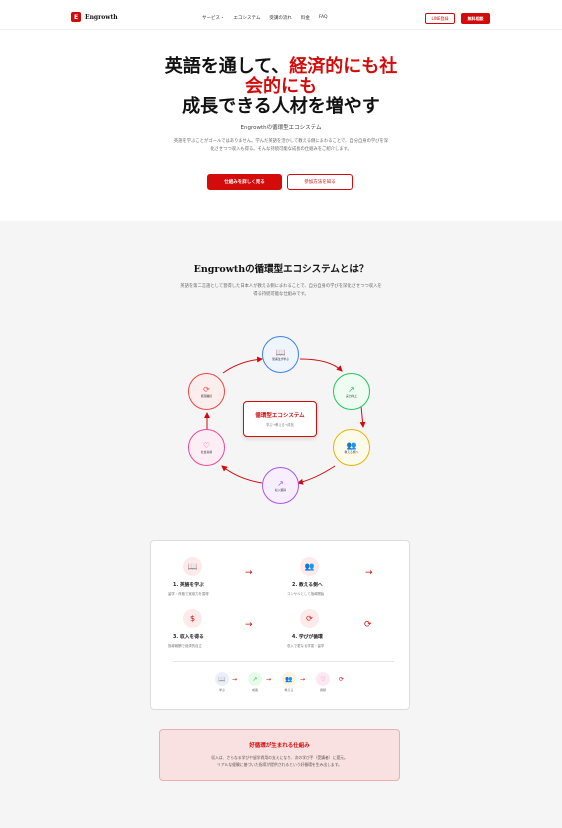  I want to click on ecosystem-title: Engrowthの循環型エコシステムとは？, so click(281, 269).